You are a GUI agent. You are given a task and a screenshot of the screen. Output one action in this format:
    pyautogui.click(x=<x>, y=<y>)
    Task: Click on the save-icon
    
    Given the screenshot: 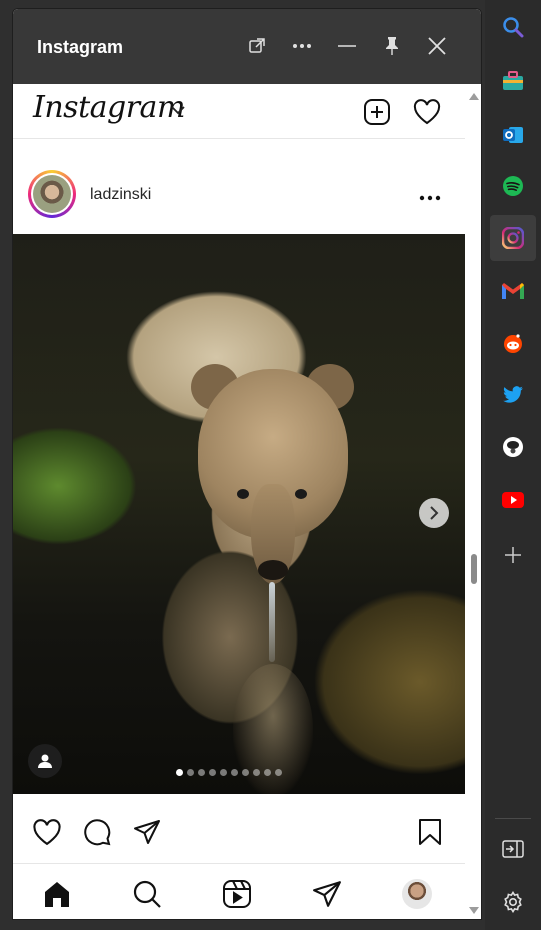 What is the action you would take?
    pyautogui.click(x=430, y=832)
    